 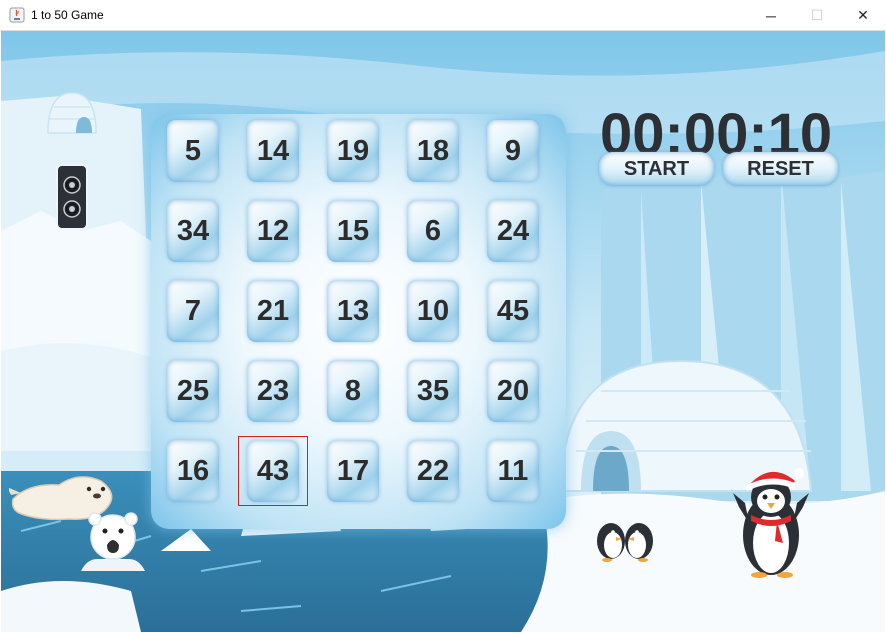 I want to click on tile-number: 8, so click(x=353, y=390).